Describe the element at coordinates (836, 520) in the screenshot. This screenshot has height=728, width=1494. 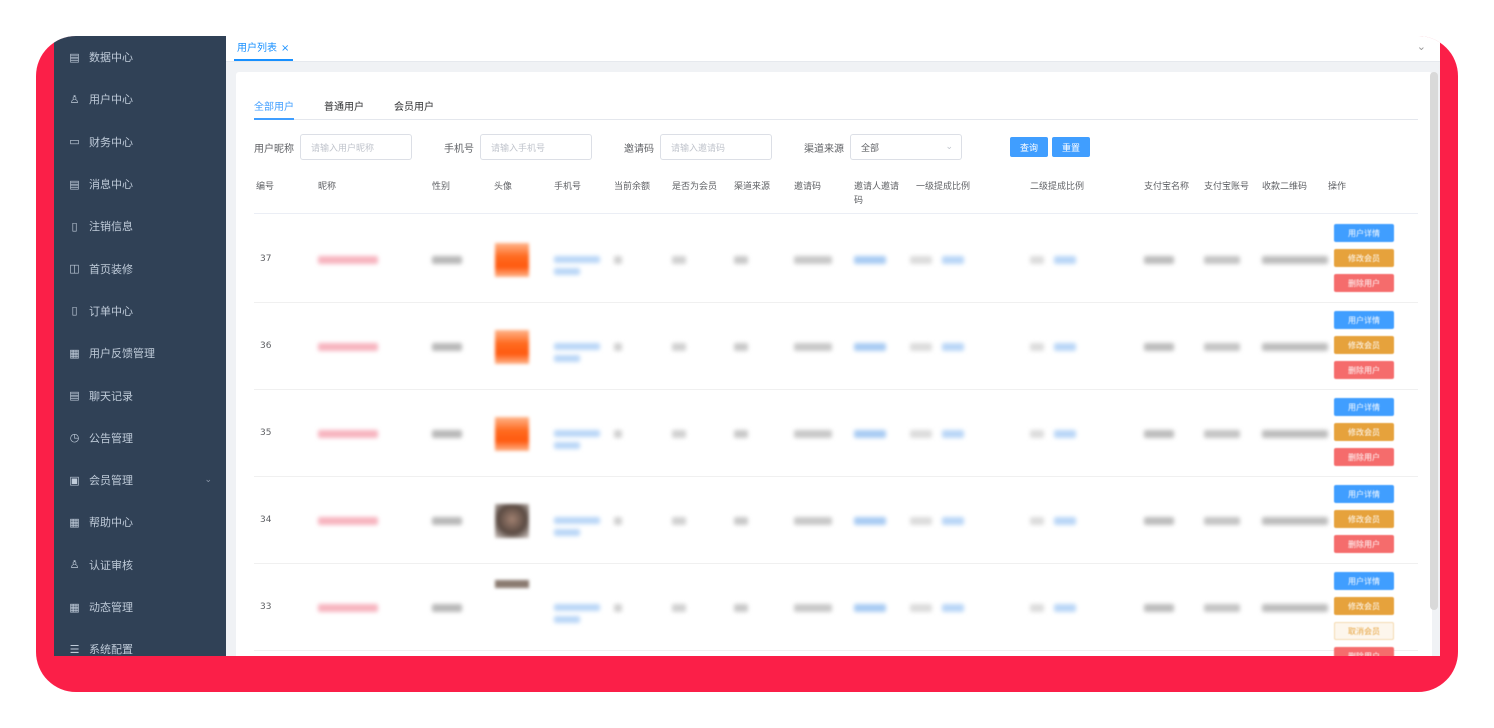
I see `table-row: 34 用户详情 修改会员 删除用户` at that location.